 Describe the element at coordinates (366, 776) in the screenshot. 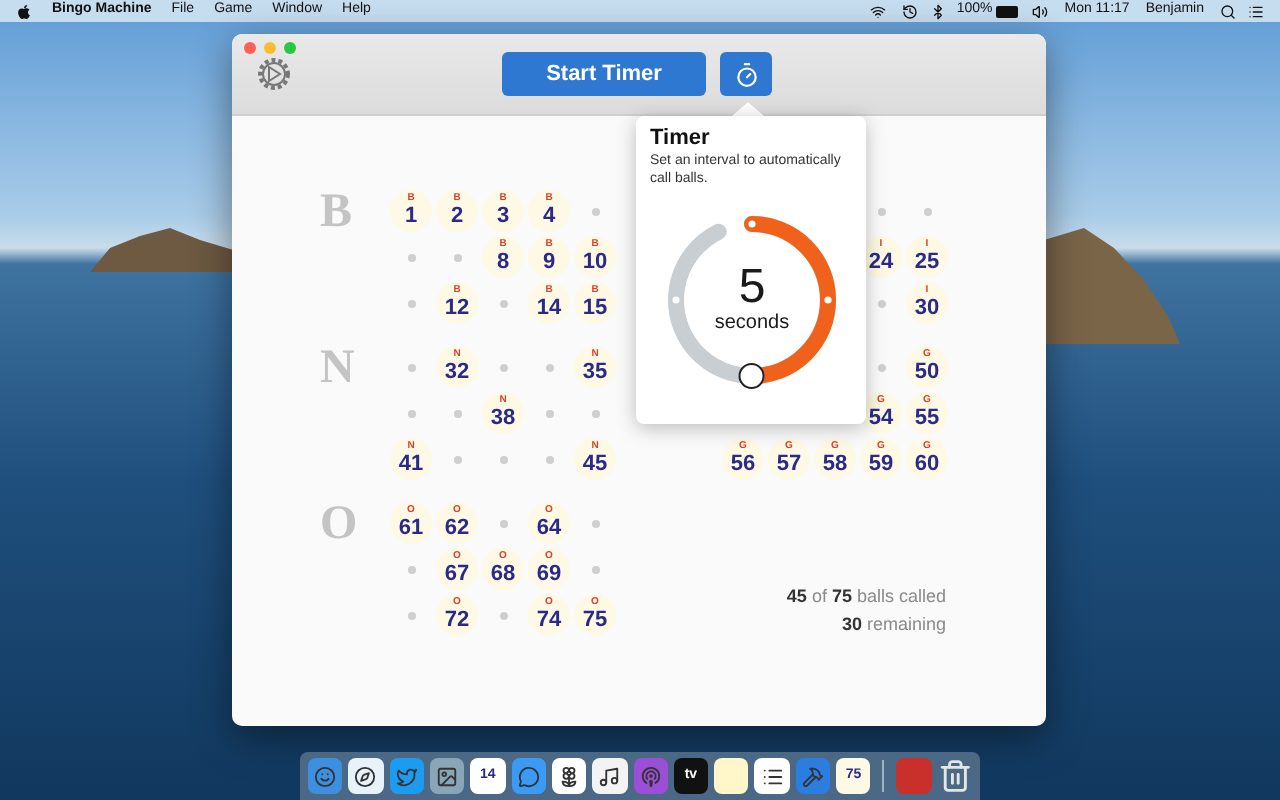

I see `compass-icon` at that location.